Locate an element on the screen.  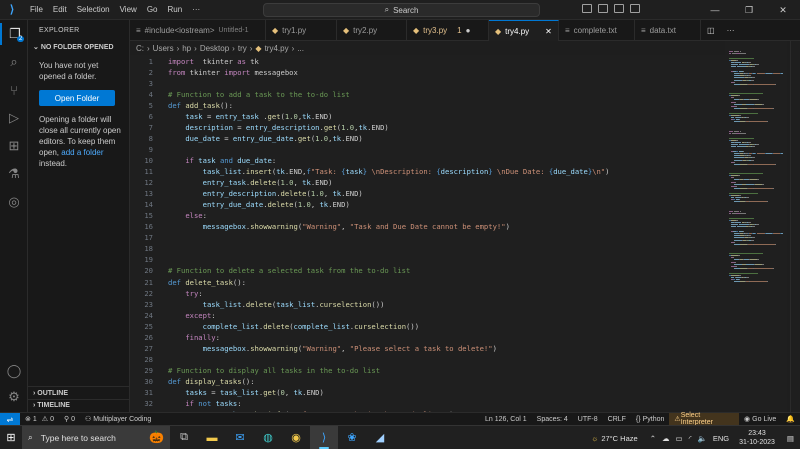
minimize-icon: — is located at coordinates (715, 10).